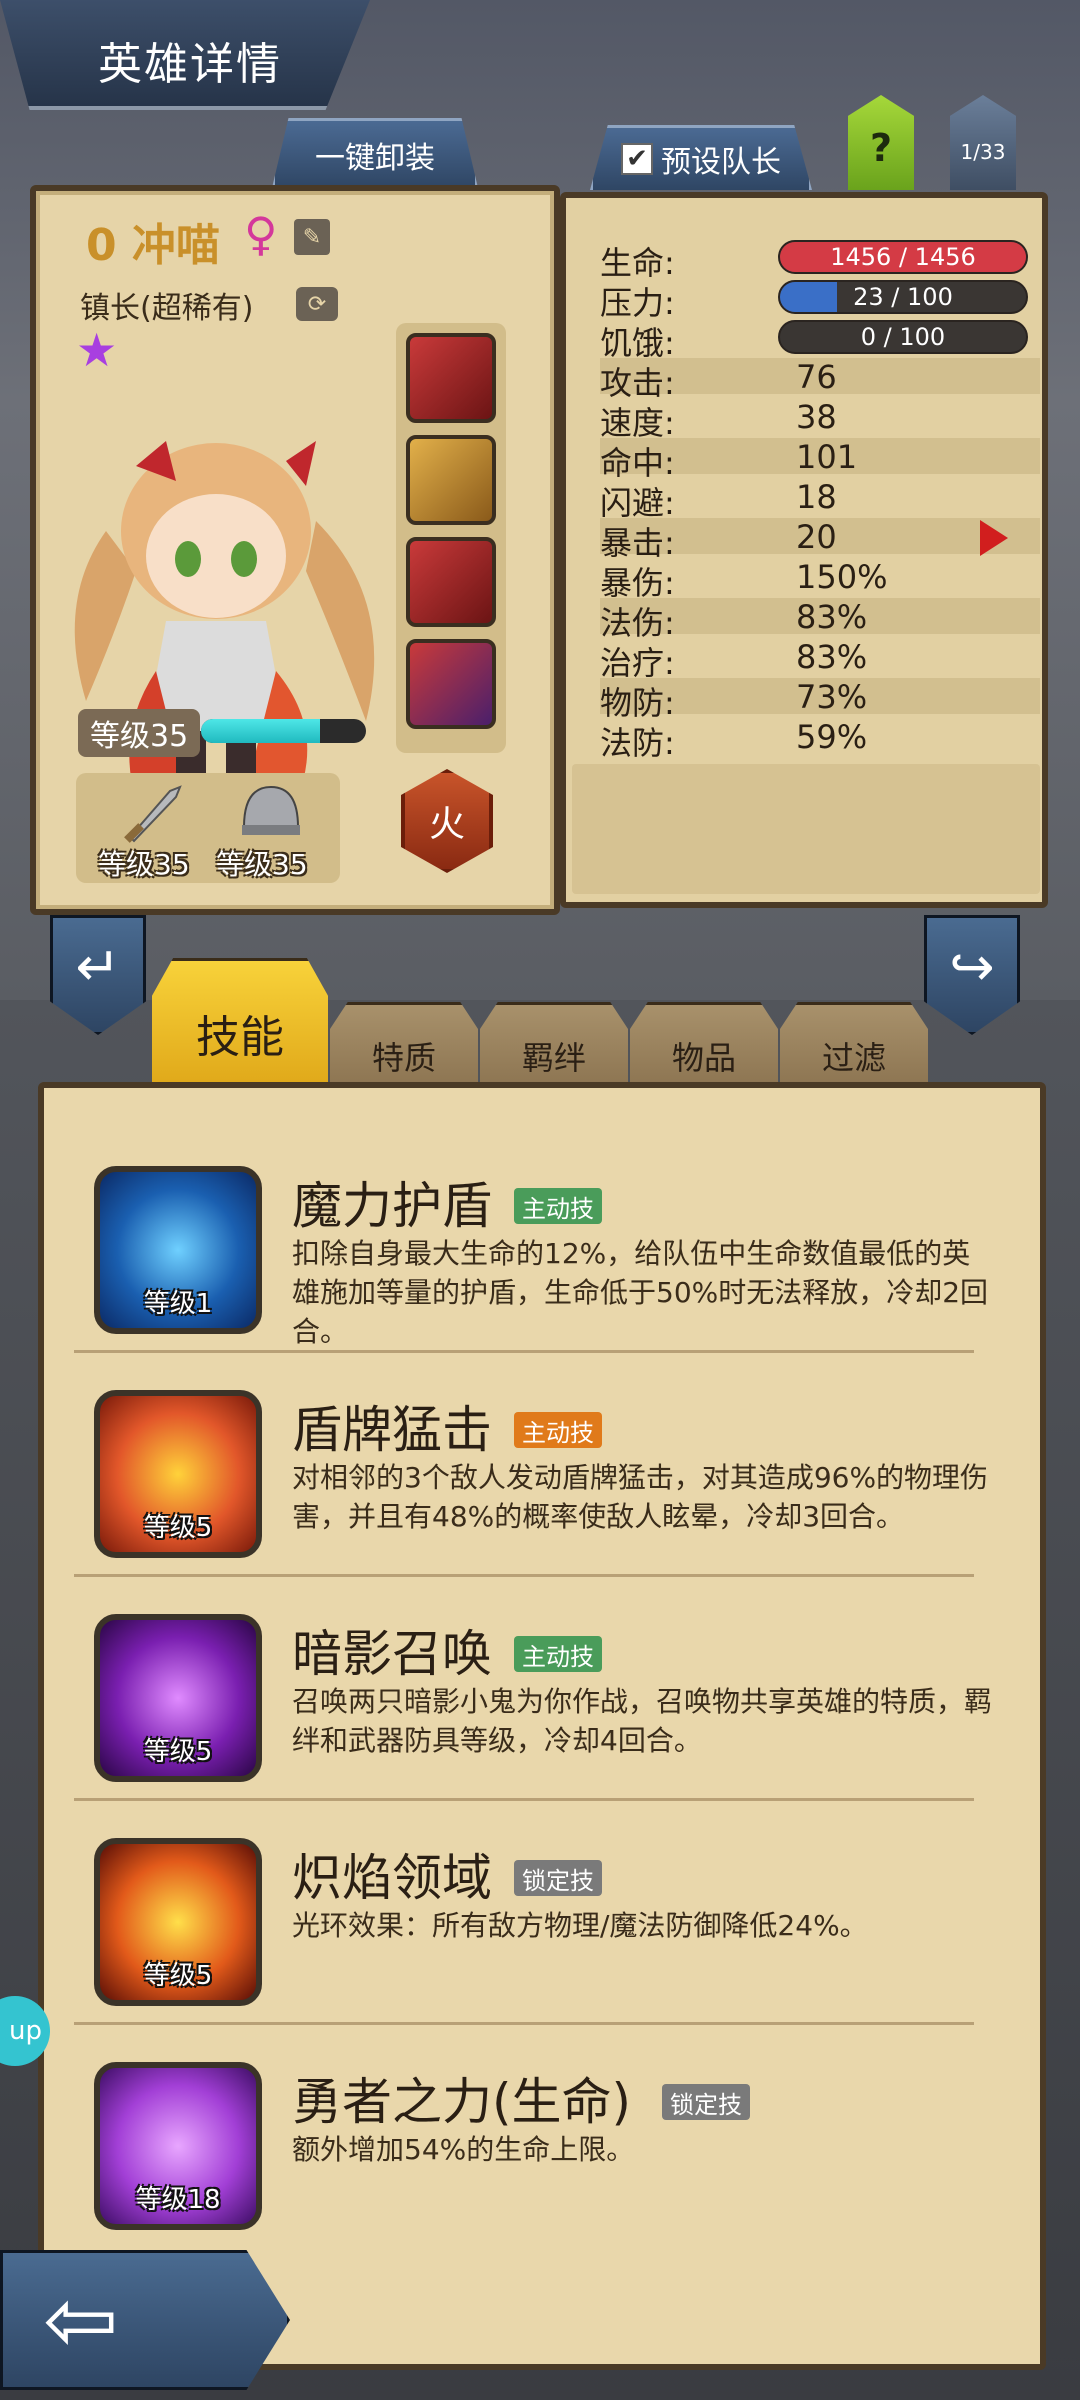  Describe the element at coordinates (178, 1304) in the screenshot. I see `skill-level: 等级1` at that location.